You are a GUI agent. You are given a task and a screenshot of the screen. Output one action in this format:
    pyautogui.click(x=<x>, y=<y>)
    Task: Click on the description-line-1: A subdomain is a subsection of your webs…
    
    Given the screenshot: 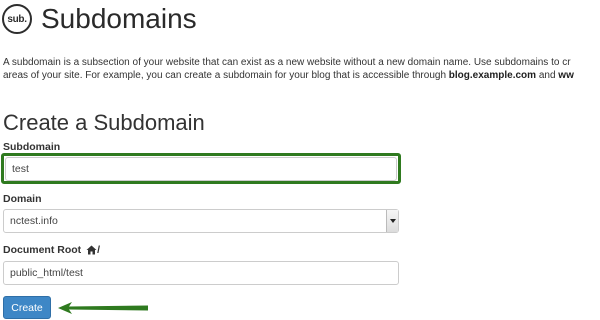 What is the action you would take?
    pyautogui.click(x=287, y=62)
    